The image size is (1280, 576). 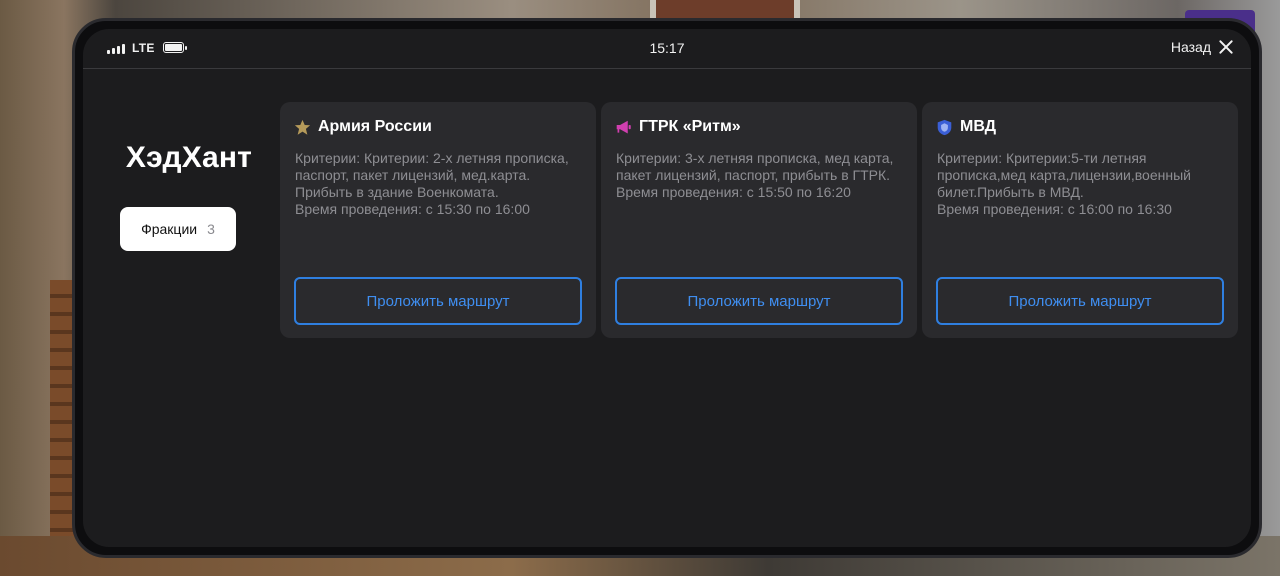 What do you see at coordinates (944, 127) in the screenshot?
I see `police-shield-icon` at bounding box center [944, 127].